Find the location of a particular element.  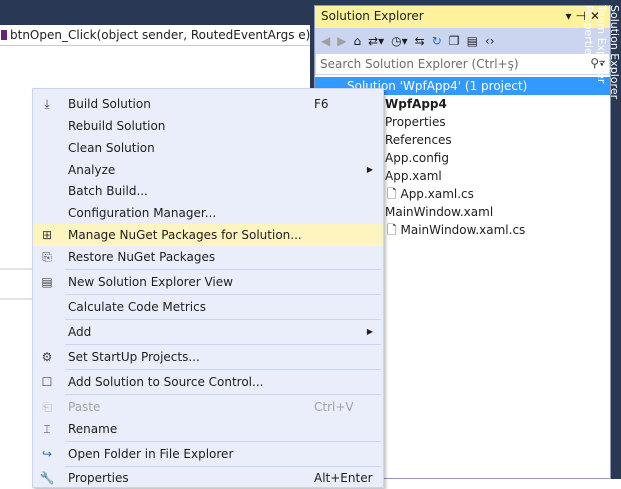

side-tab-team-explorer: Team Explorer is located at coordinates (601, 52).